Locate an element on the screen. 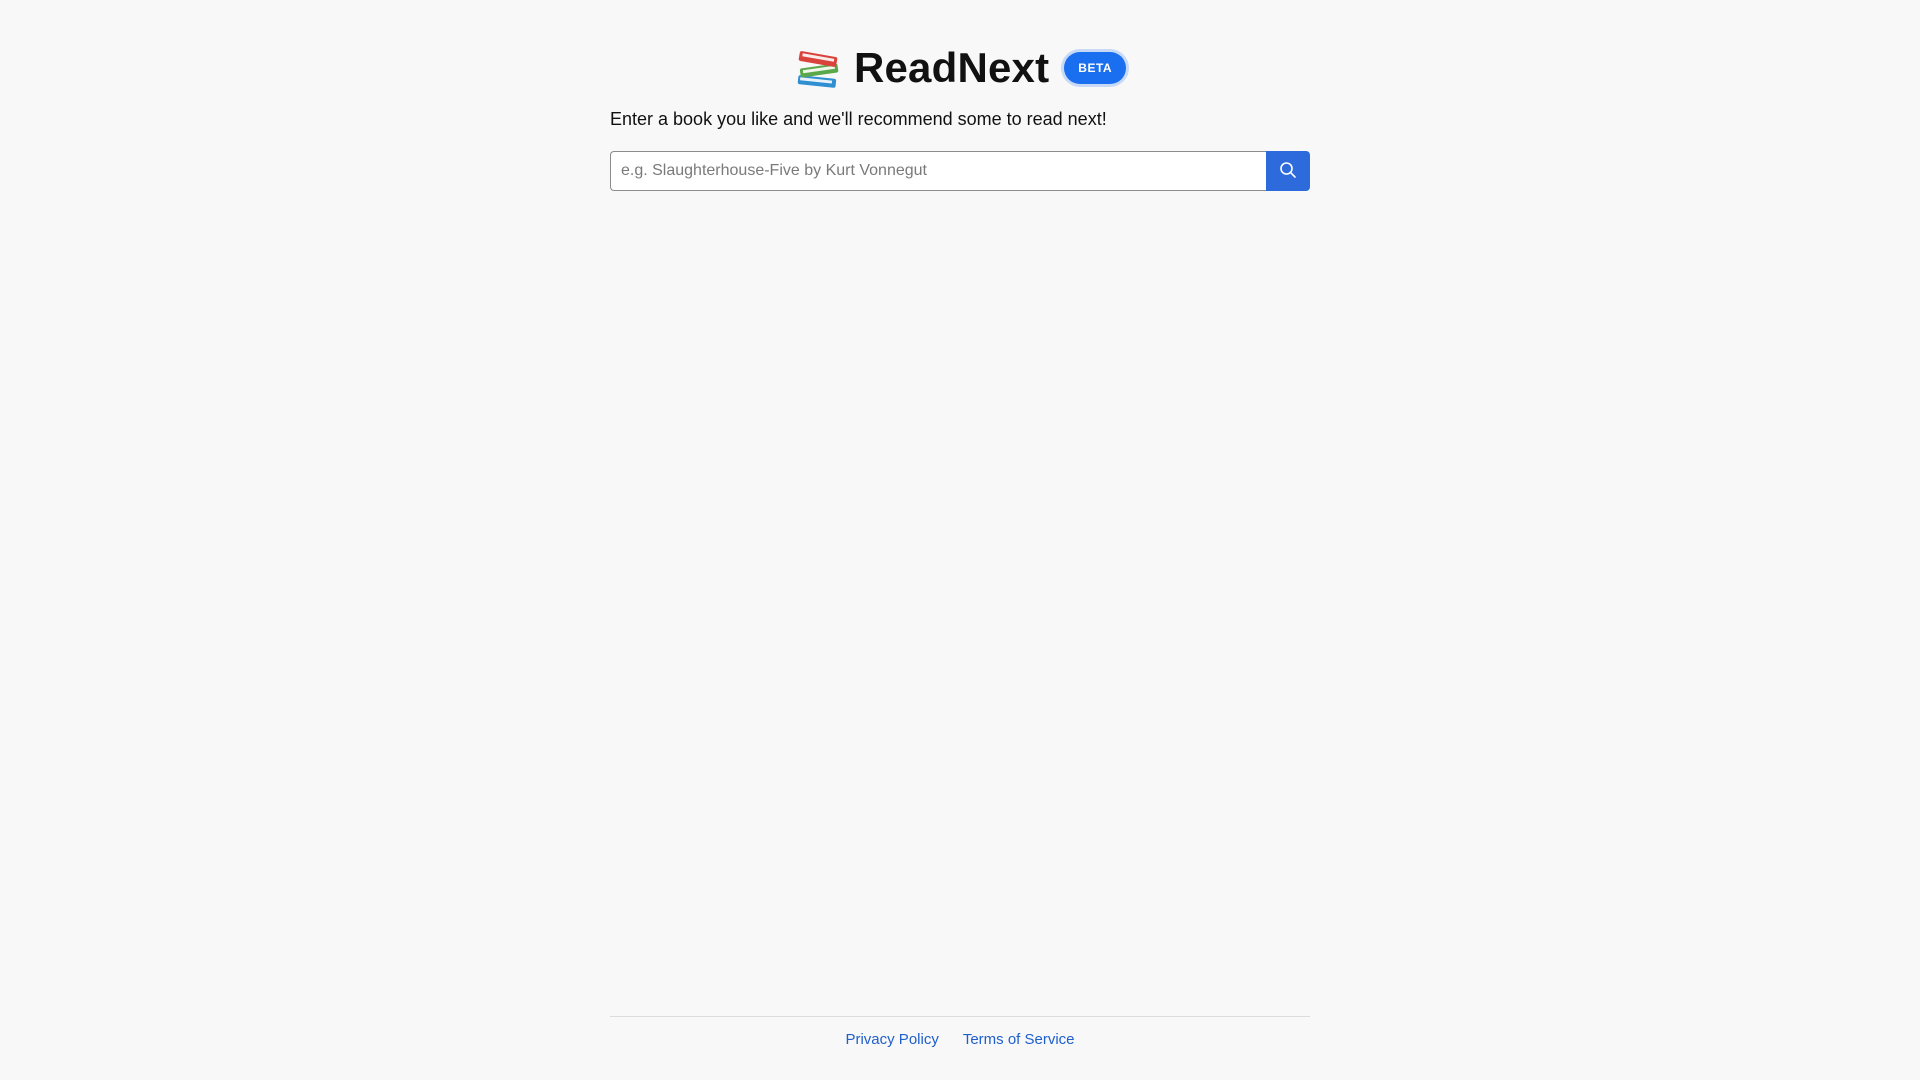  search-form is located at coordinates (960, 171).